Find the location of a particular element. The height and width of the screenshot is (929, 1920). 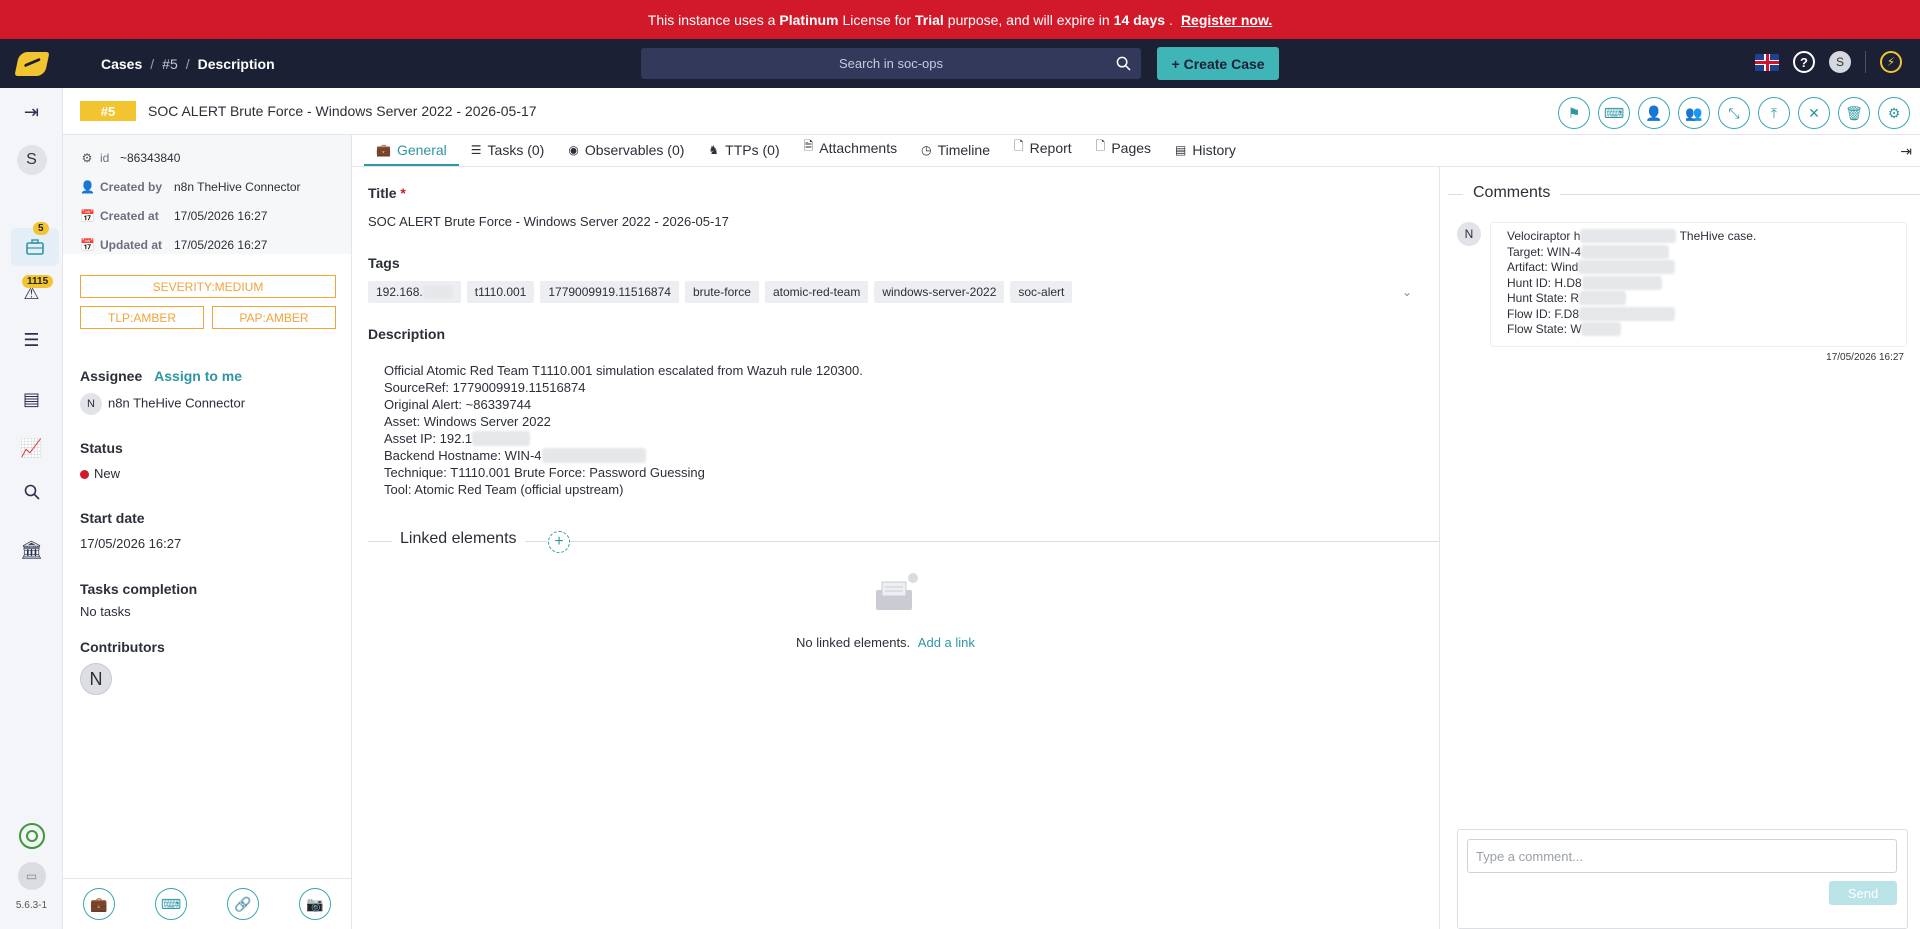

assign-user-icon: 👤 is located at coordinates (1654, 113).